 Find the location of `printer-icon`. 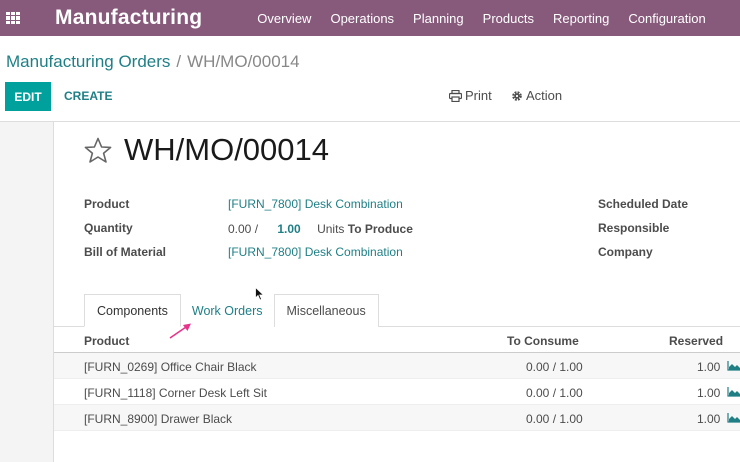

printer-icon is located at coordinates (455, 95).